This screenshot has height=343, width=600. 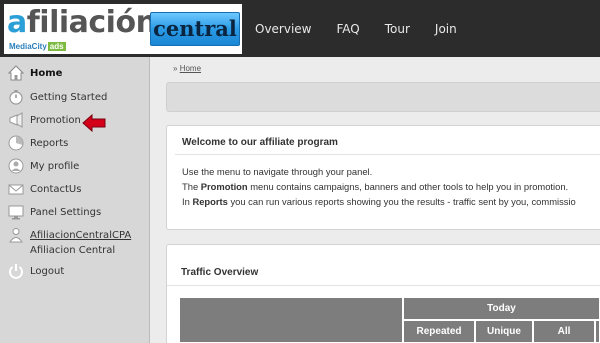 What do you see at coordinates (348, 29) in the screenshot?
I see `nav-faq: FAQ` at bounding box center [348, 29].